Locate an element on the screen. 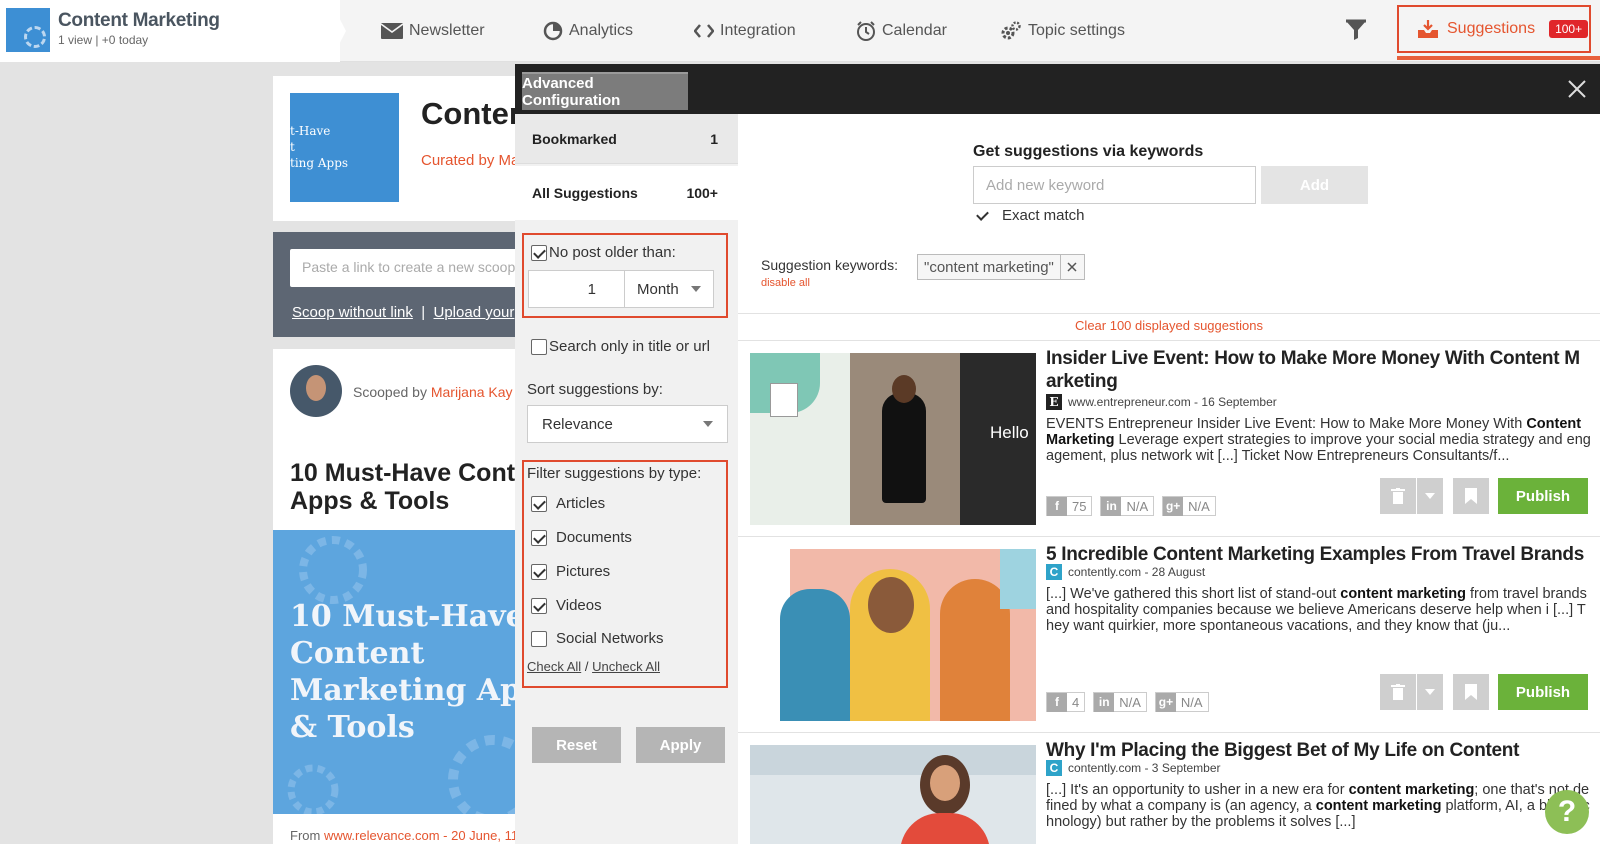 This screenshot has width=1600, height=844. check-all-link: Check All is located at coordinates (554, 666).